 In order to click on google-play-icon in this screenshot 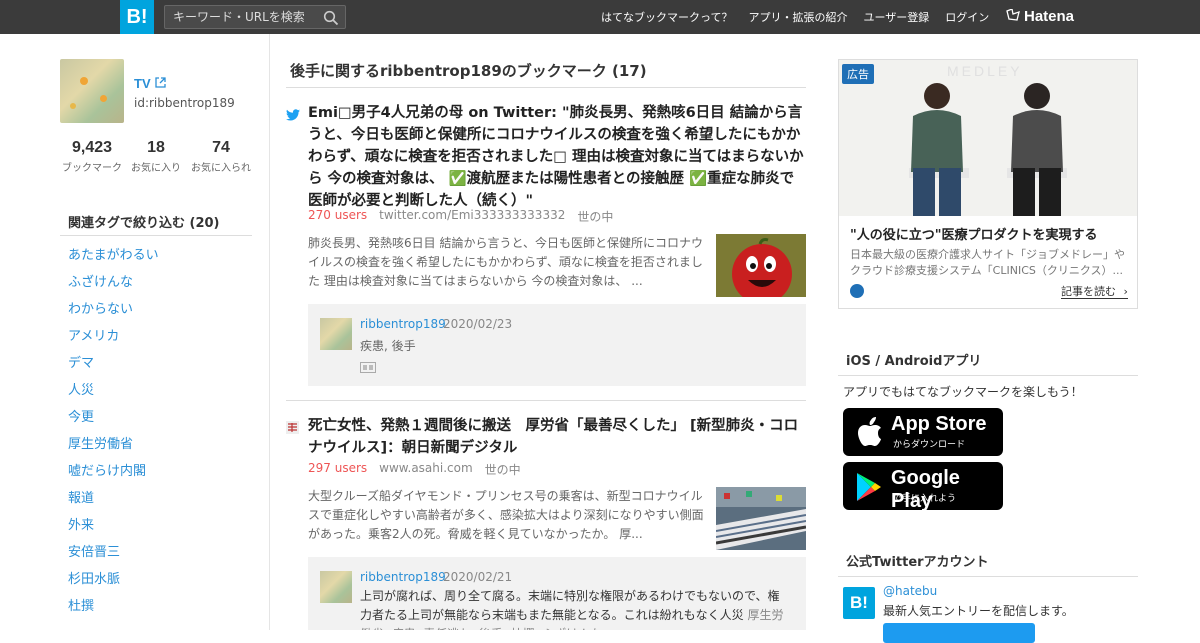, I will do `click(869, 489)`.